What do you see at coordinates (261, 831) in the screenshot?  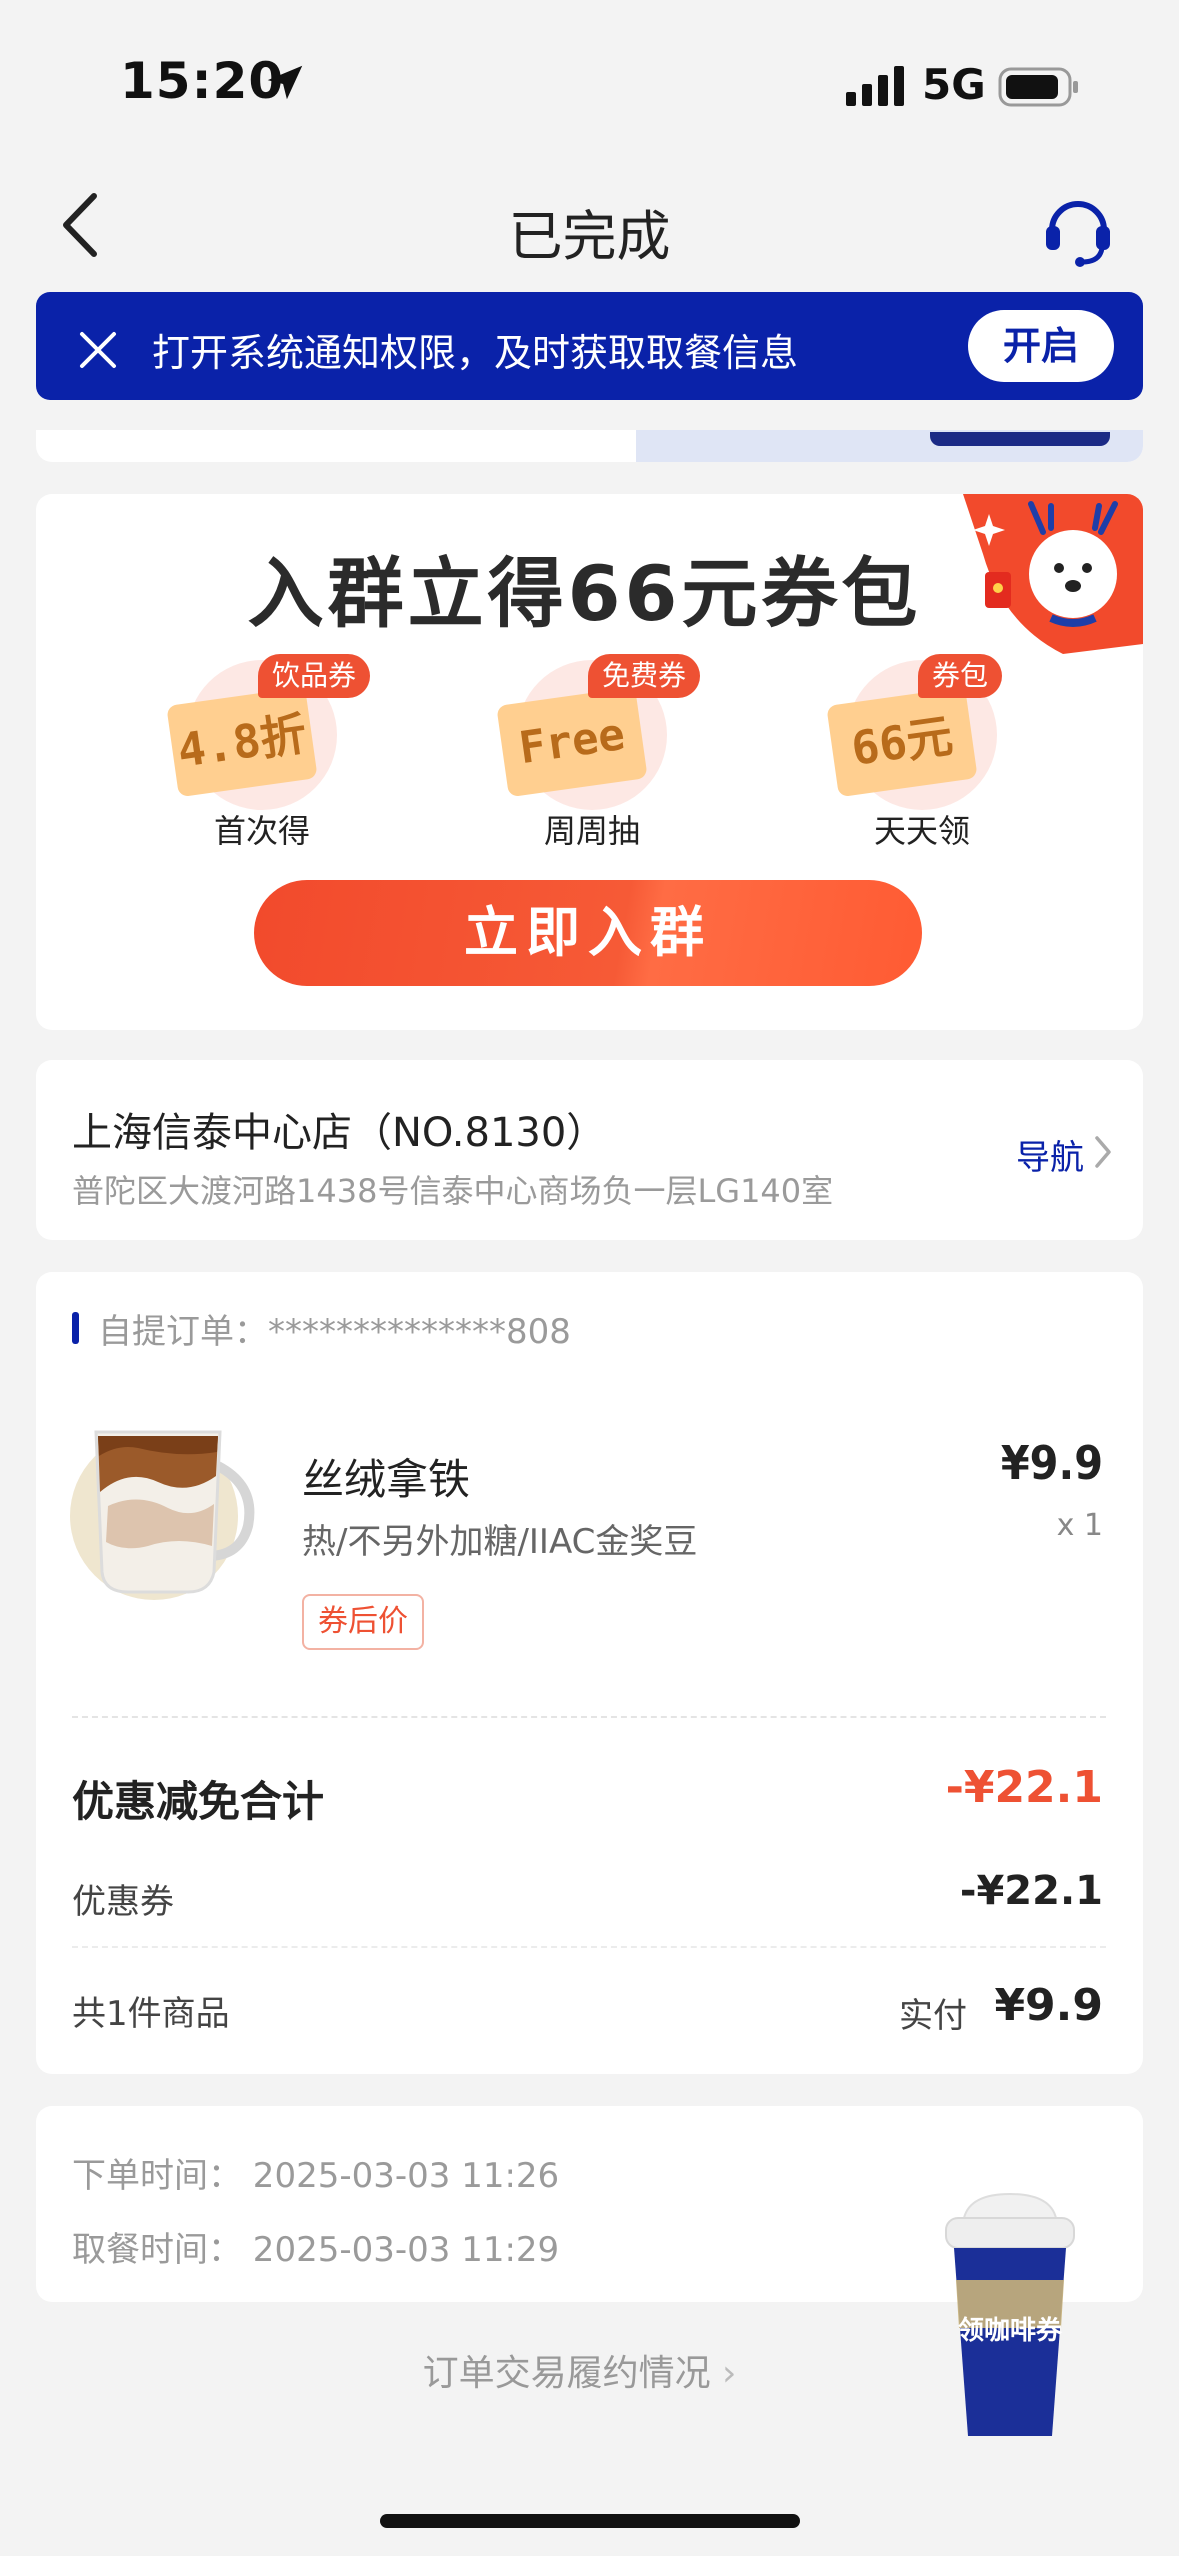 I see `coupon-label: 首次得` at bounding box center [261, 831].